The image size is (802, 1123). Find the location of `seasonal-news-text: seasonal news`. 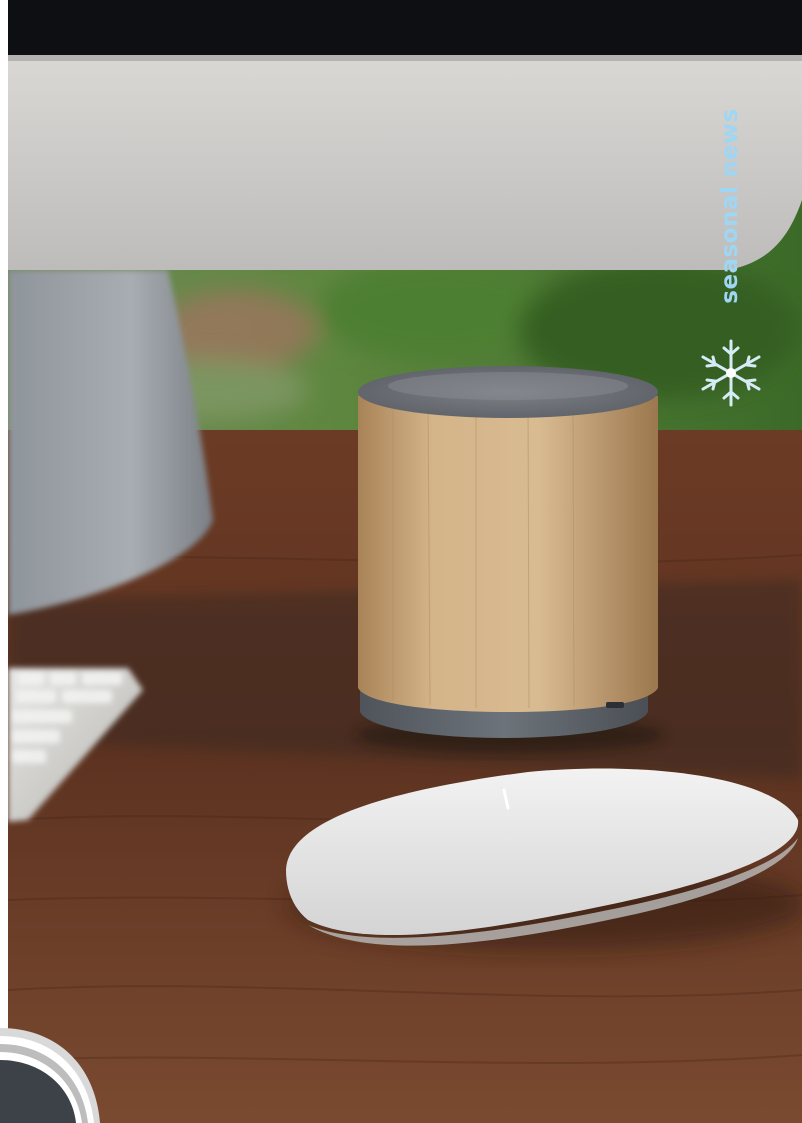

seasonal-news-text: seasonal news is located at coordinates (730, 206).